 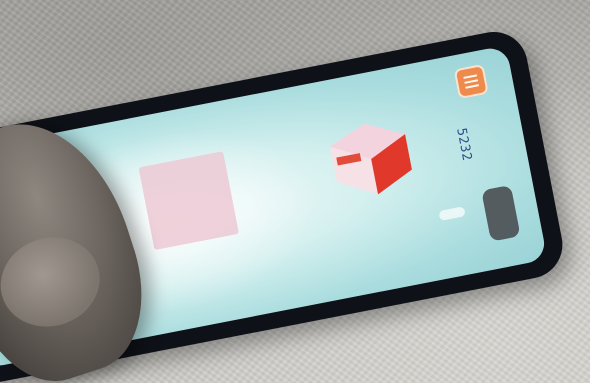 I want to click on menu-button, so click(x=471, y=81).